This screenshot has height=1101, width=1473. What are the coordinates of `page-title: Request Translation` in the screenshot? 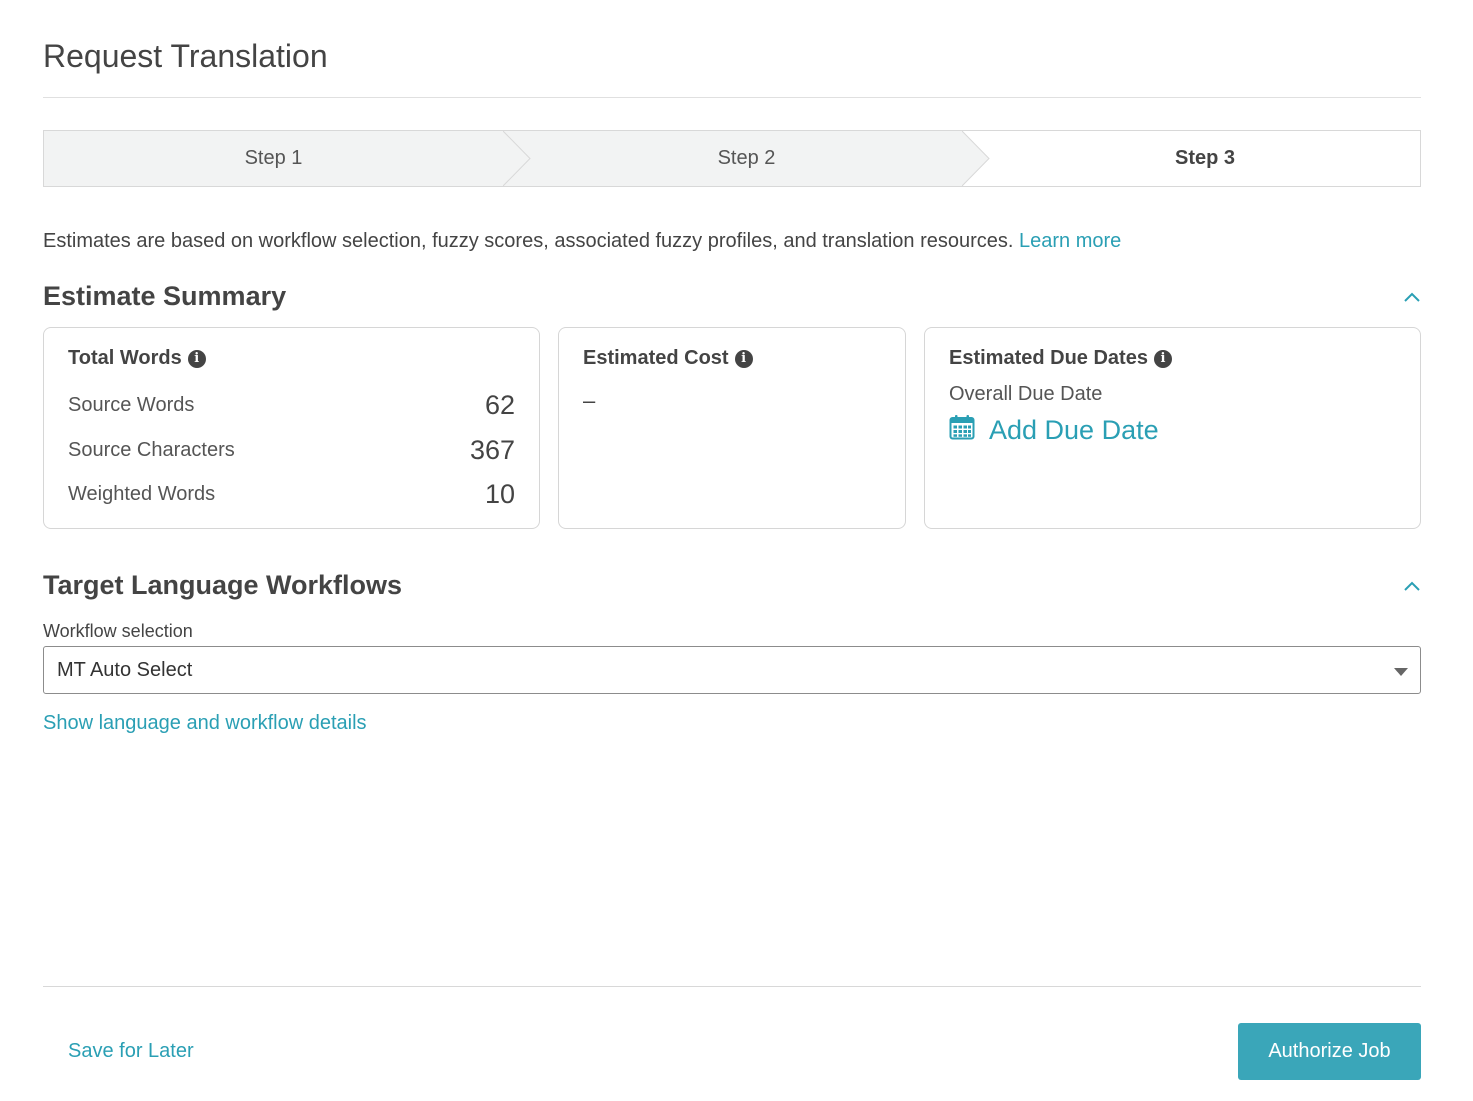 It's located at (185, 56).